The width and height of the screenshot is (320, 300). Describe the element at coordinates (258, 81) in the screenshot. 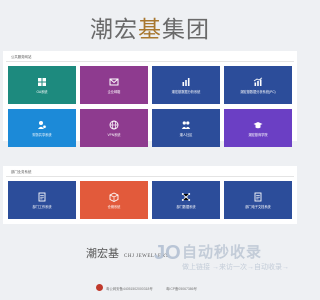

I see `chart-up-icon` at that location.